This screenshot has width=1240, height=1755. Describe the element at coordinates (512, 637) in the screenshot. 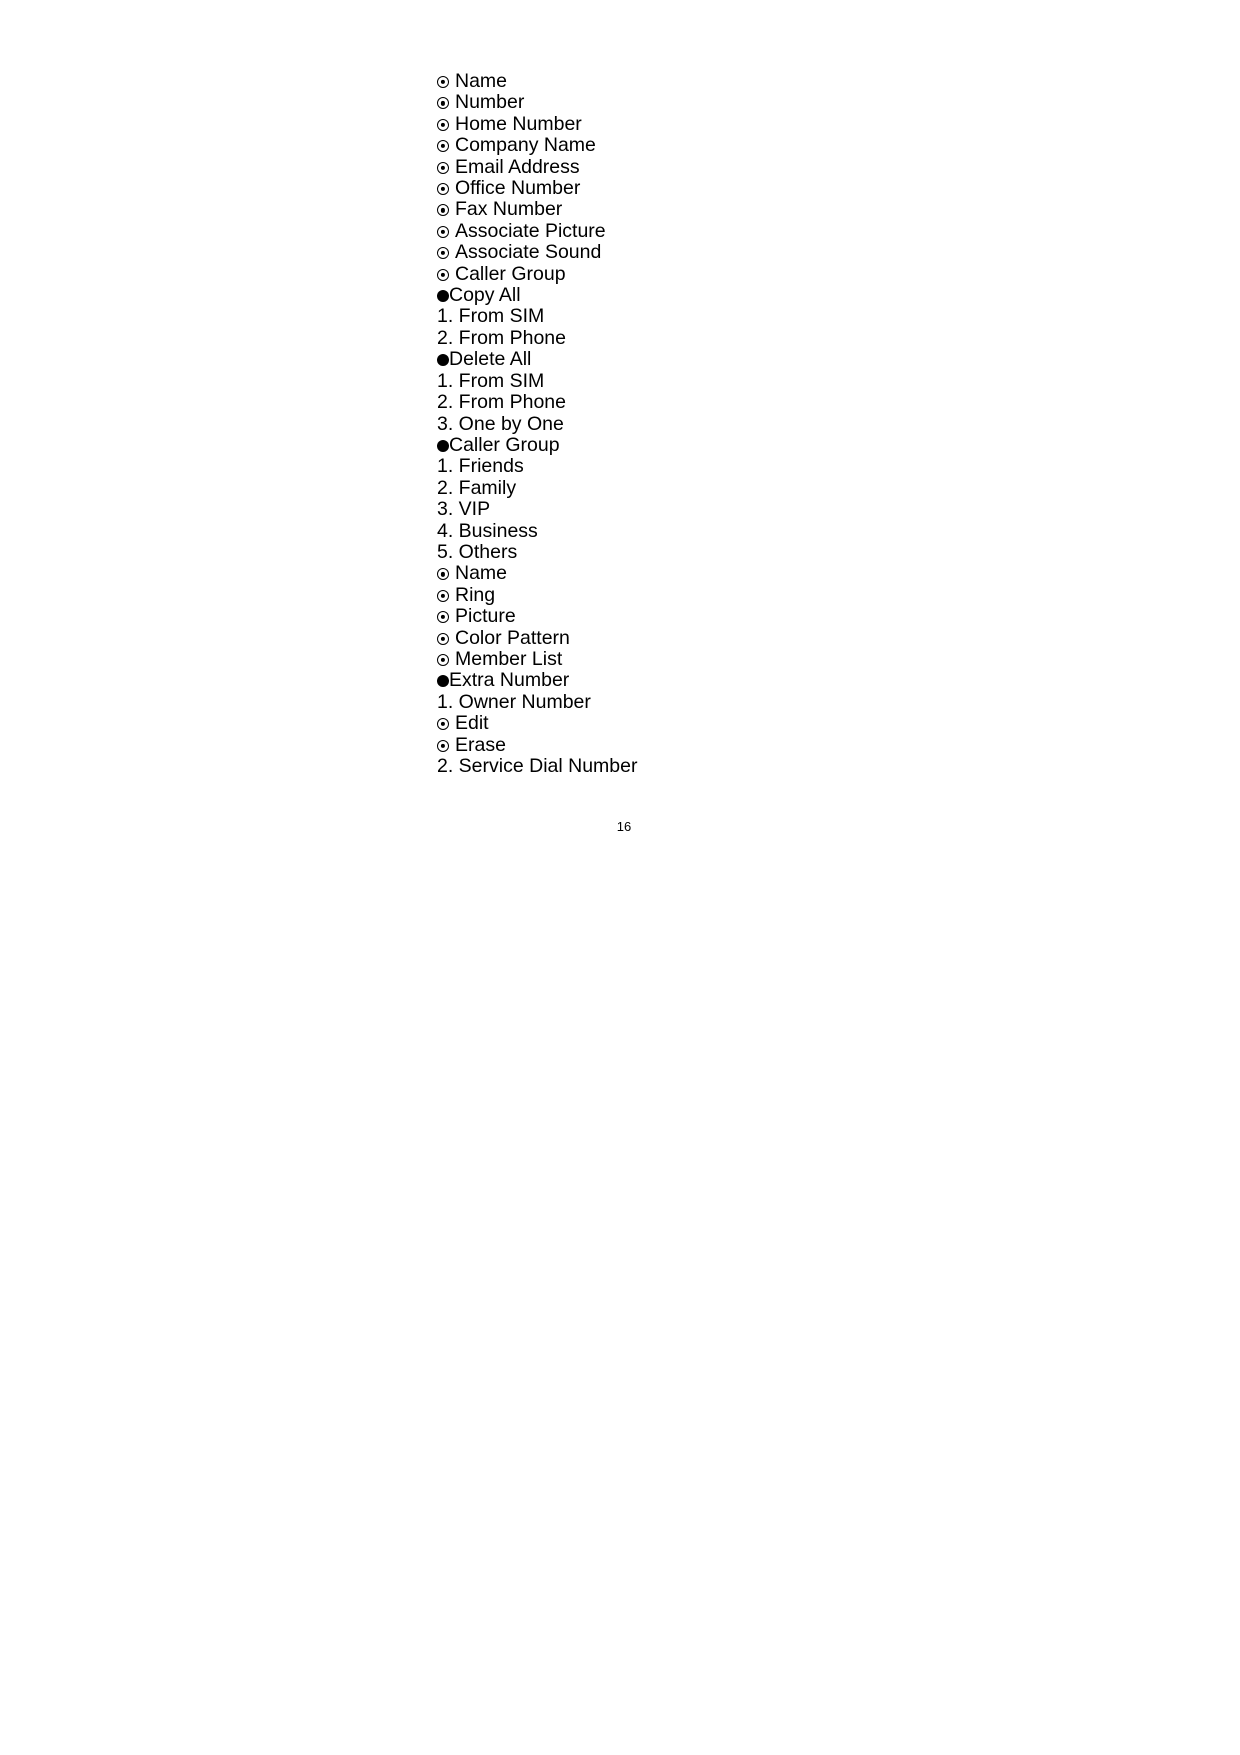

I see `menu-item-label: Color Pattern` at that location.